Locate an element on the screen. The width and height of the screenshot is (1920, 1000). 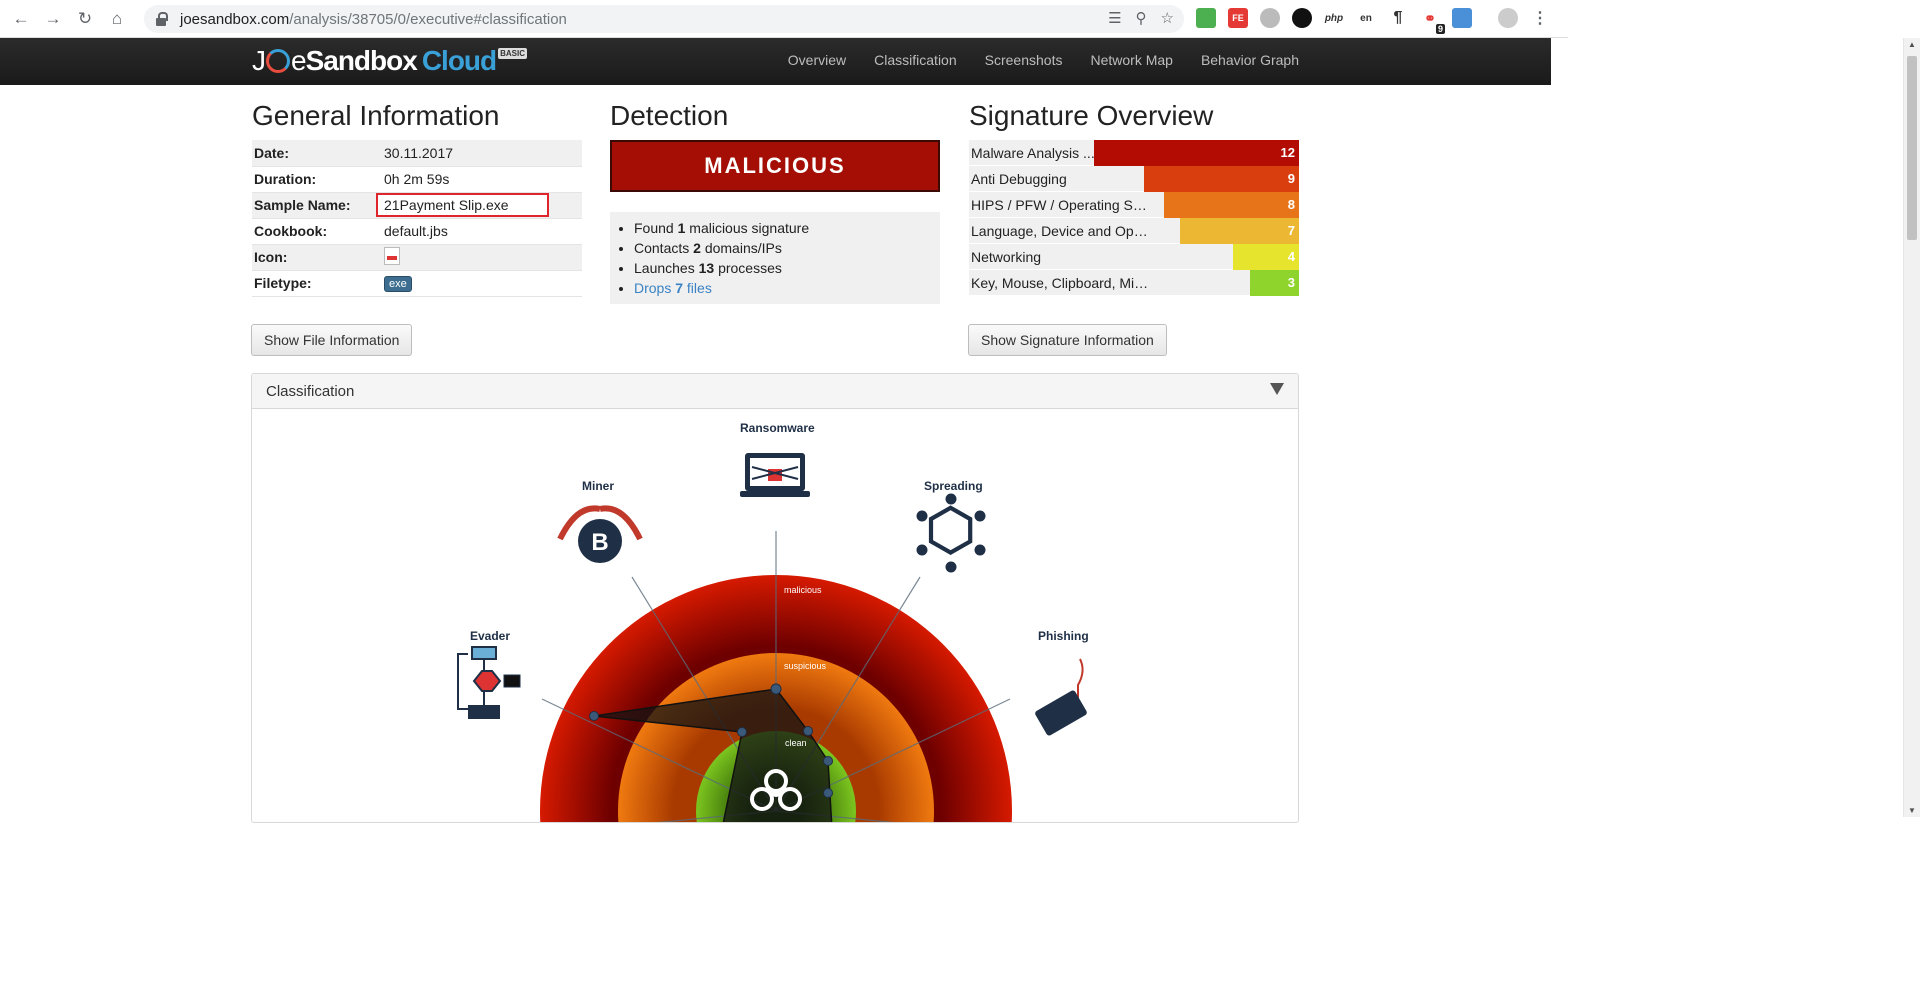
scroll-up-arrow-icon: ▲ is located at coordinates (1912, 44).